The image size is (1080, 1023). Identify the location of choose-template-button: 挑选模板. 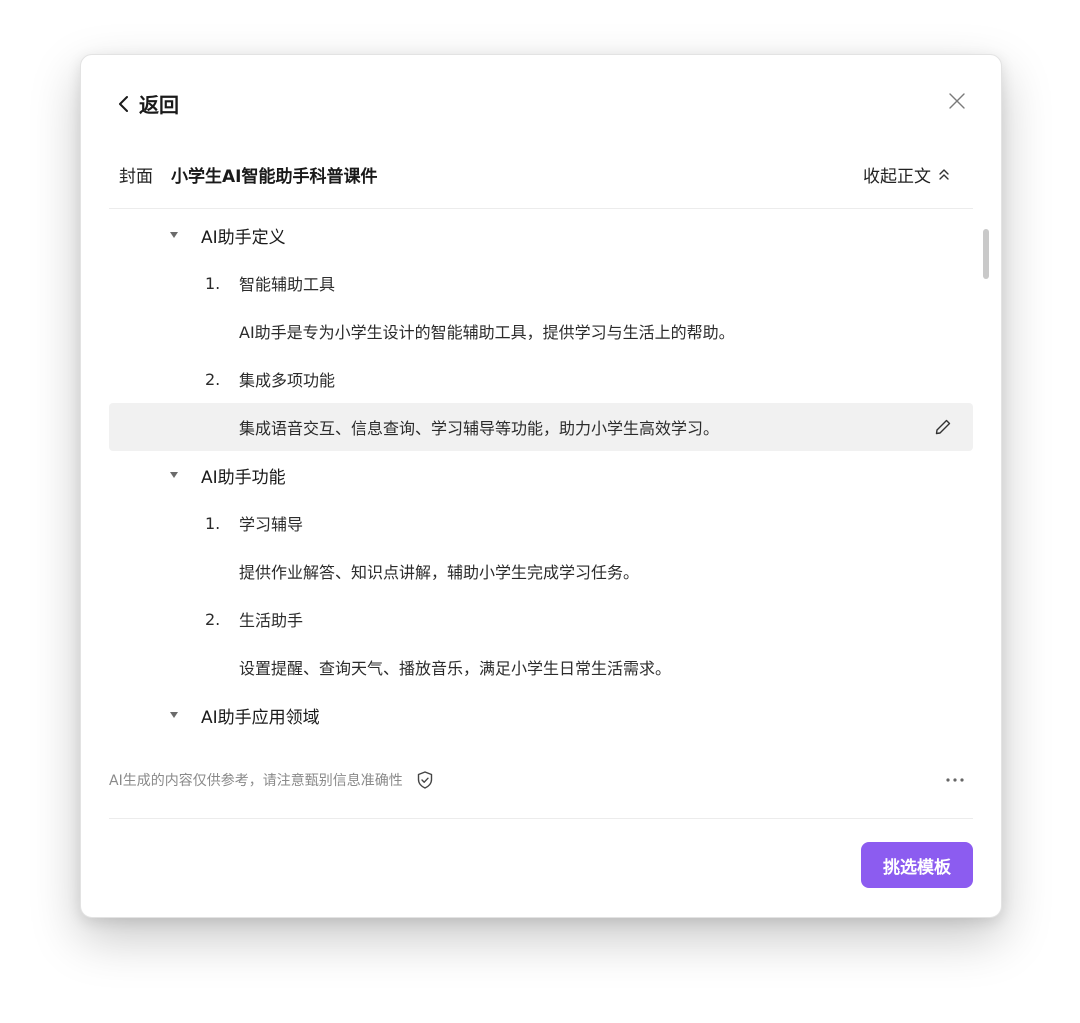
(917, 865).